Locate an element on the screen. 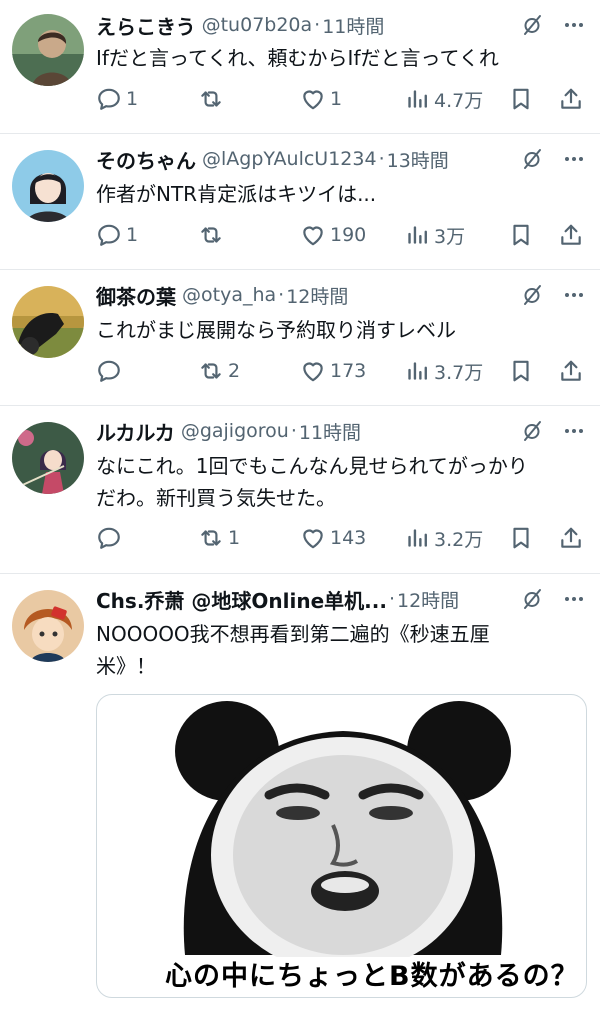  user-handle: @gajigorou is located at coordinates (235, 431).